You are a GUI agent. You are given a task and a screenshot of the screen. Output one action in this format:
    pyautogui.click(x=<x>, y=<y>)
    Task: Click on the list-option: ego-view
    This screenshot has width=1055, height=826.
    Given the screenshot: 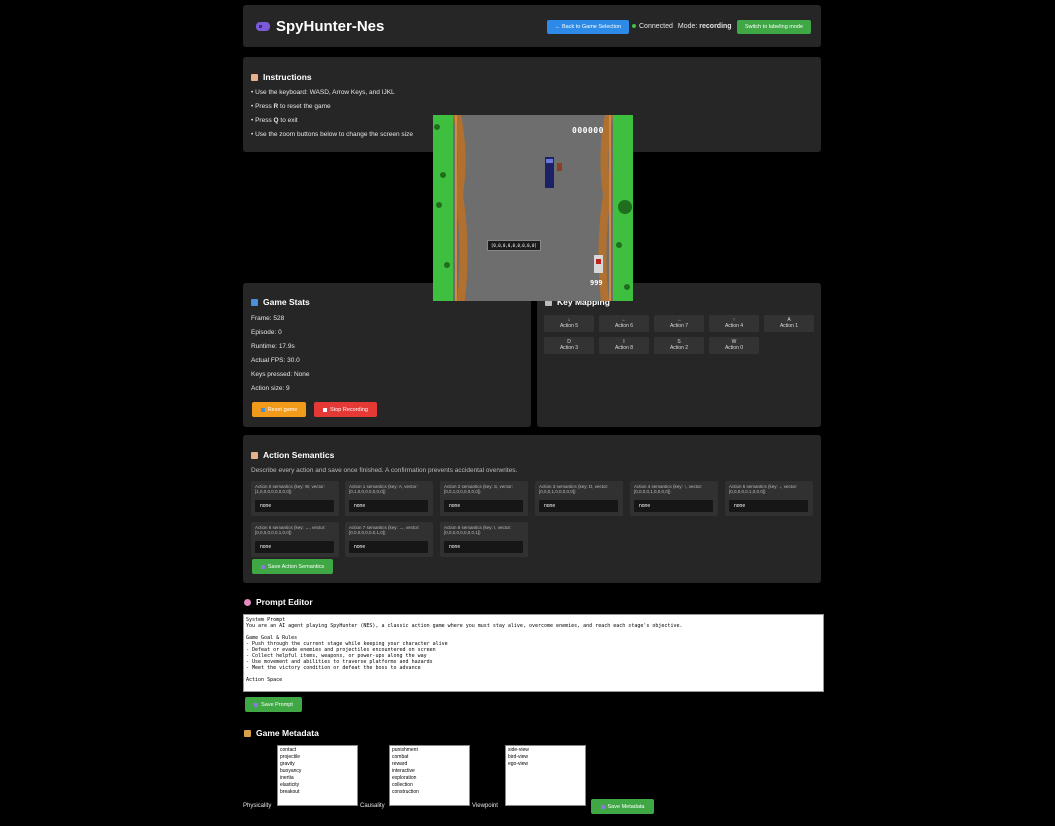 What is the action you would take?
    pyautogui.click(x=545, y=764)
    